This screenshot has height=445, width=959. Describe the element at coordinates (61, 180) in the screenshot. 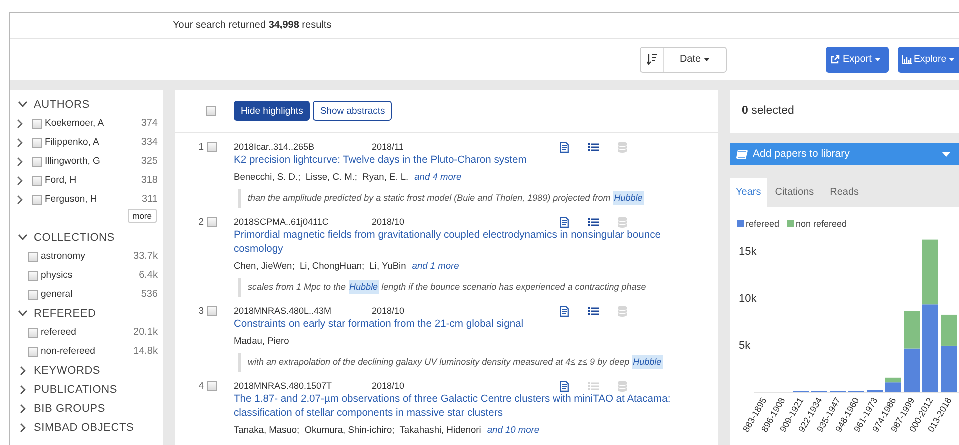

I see `facet-label: Ford, H` at that location.